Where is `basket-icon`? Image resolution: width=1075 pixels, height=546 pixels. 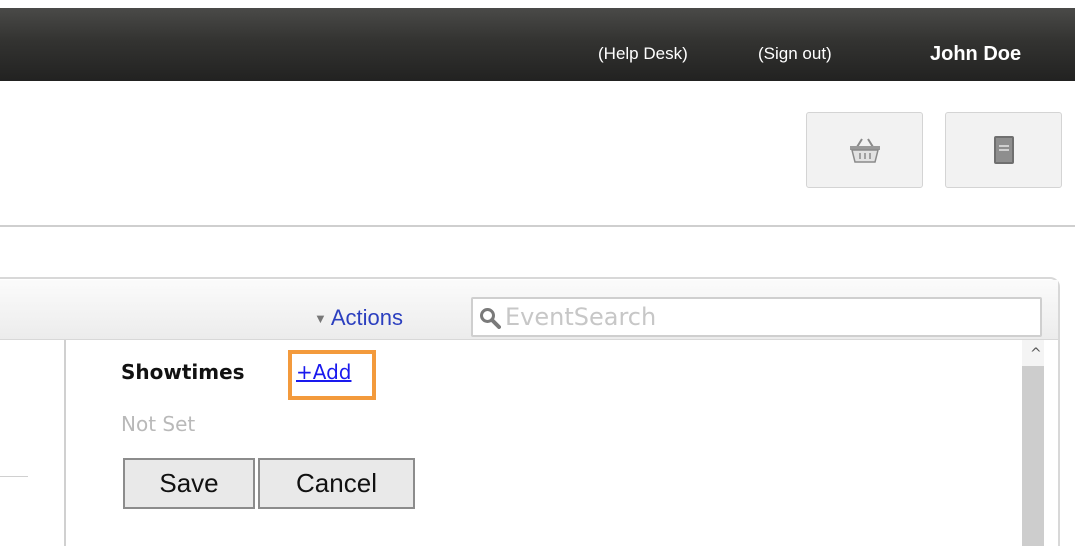
basket-icon is located at coordinates (864, 150).